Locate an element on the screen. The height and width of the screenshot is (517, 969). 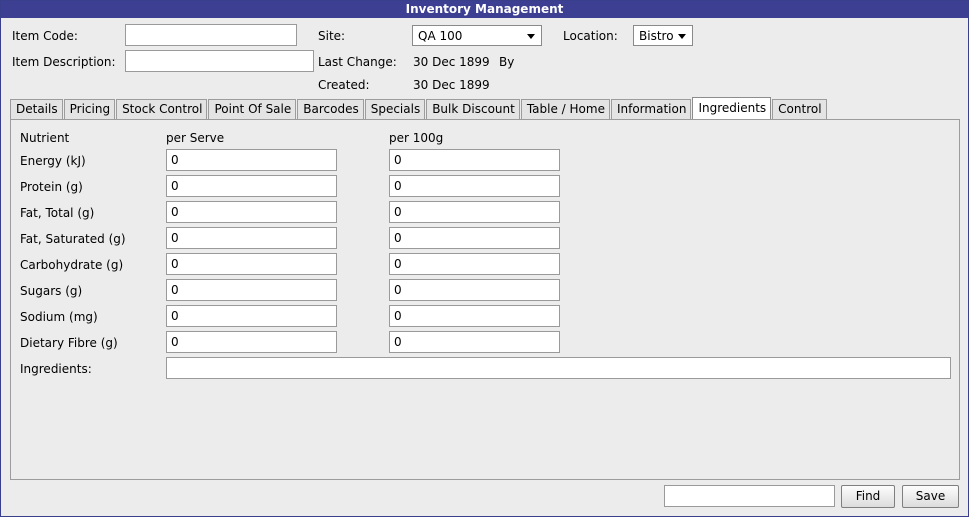
nutrient-label: Protein (g) is located at coordinates (51, 187).